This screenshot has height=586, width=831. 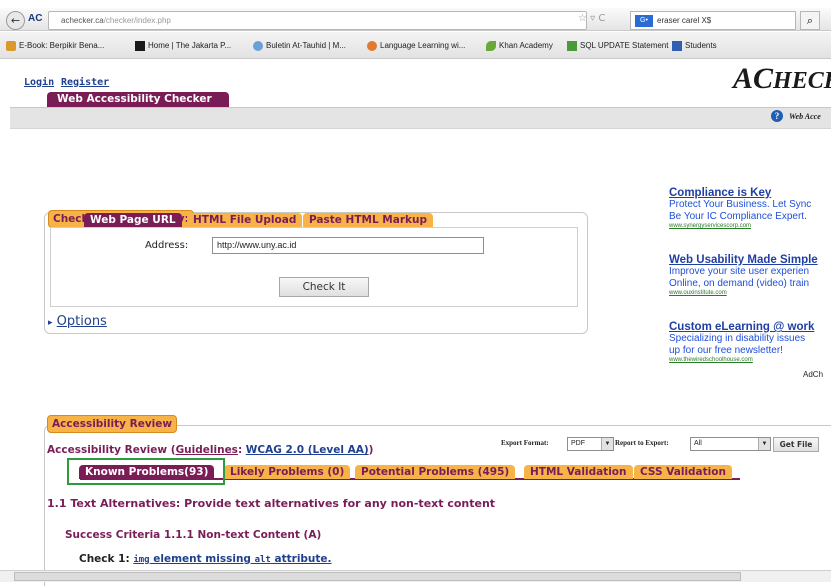 I want to click on ad-url: www.synergyservicescorp.com, so click(x=710, y=226).